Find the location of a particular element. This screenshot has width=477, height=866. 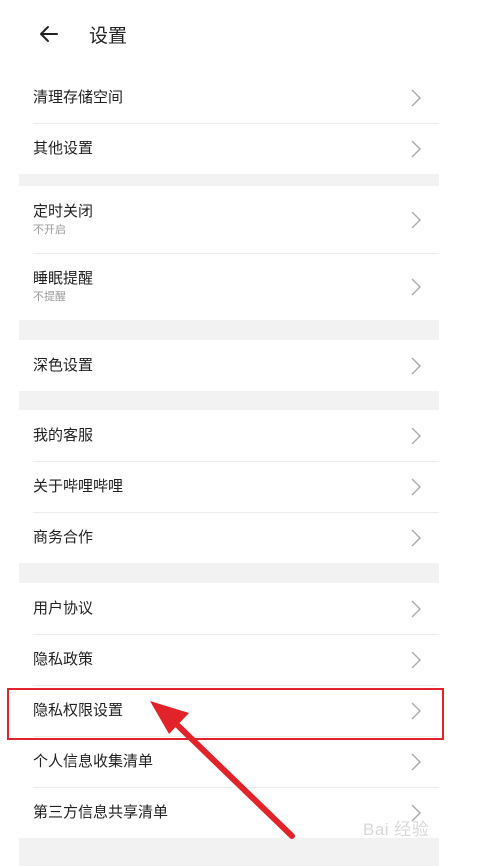

group-storage: 清理存储空间 其他设置 is located at coordinates (229, 123).